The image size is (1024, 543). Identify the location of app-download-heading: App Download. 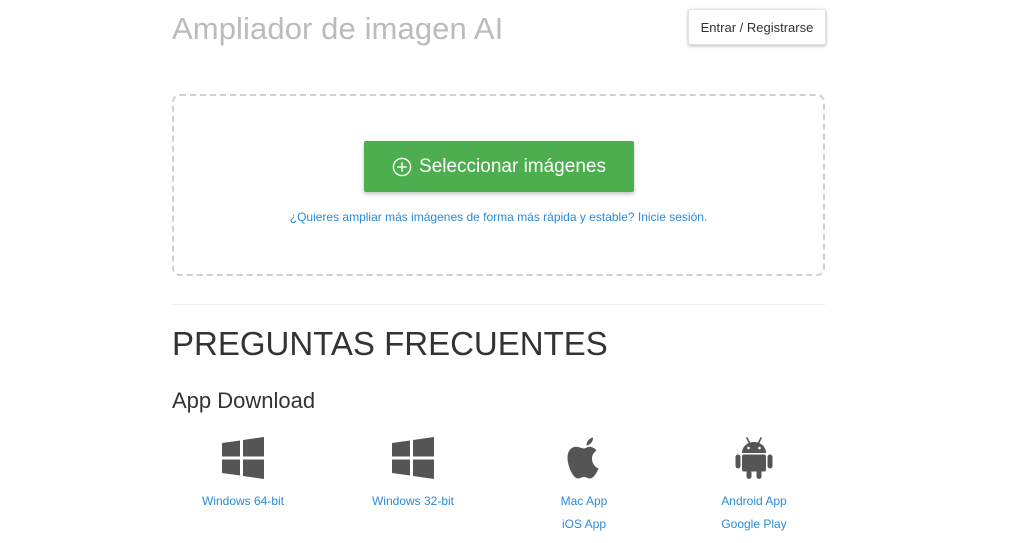
(244, 400).